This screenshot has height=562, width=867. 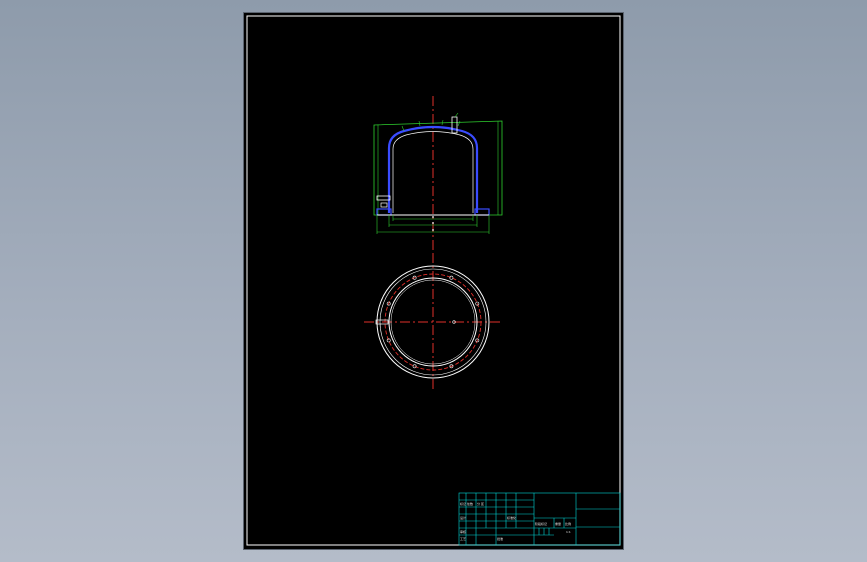 What do you see at coordinates (433, 322) in the screenshot?
I see `top-view` at bounding box center [433, 322].